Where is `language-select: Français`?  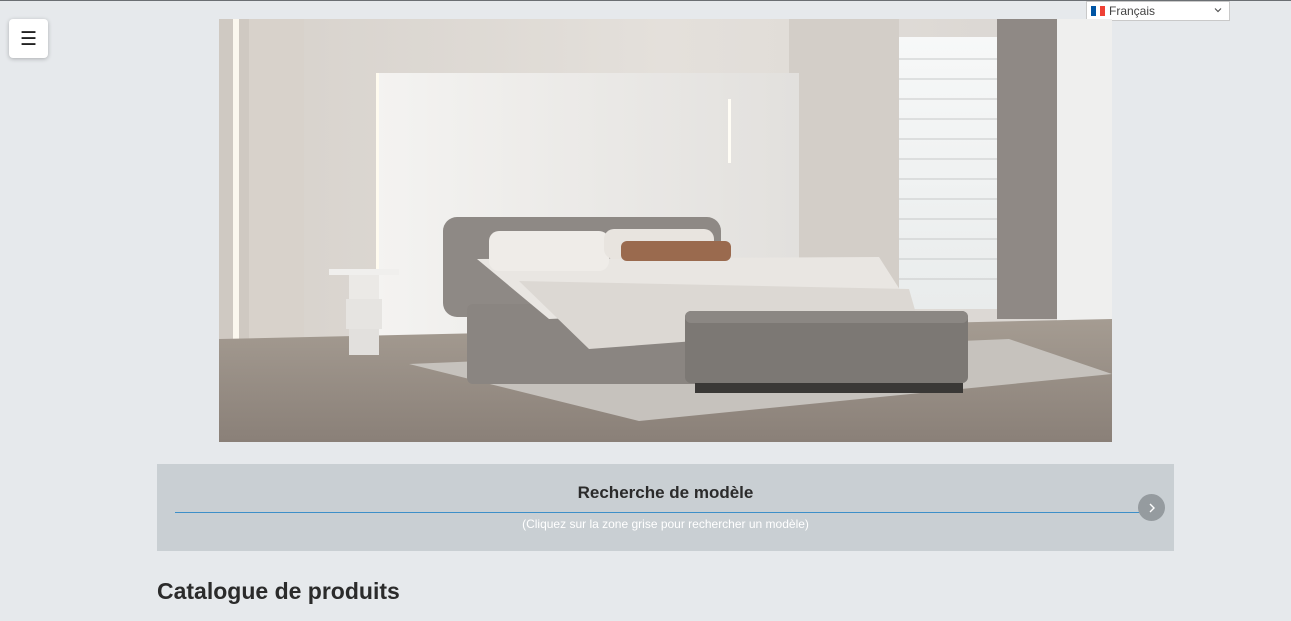
language-select: Français is located at coordinates (1158, 11).